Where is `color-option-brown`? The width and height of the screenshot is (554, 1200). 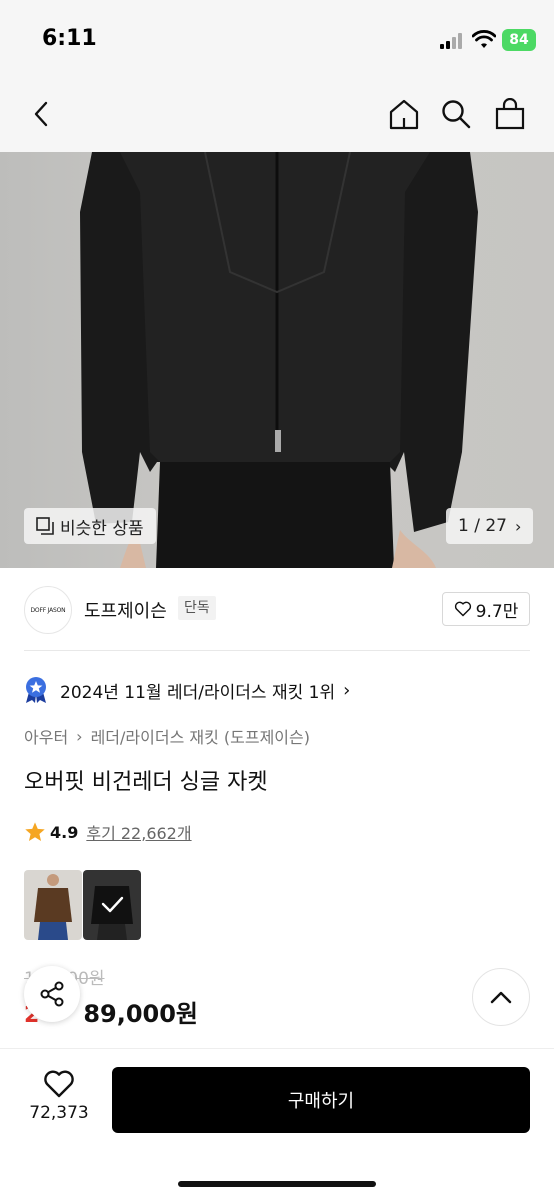
color-option-brown is located at coordinates (53, 905).